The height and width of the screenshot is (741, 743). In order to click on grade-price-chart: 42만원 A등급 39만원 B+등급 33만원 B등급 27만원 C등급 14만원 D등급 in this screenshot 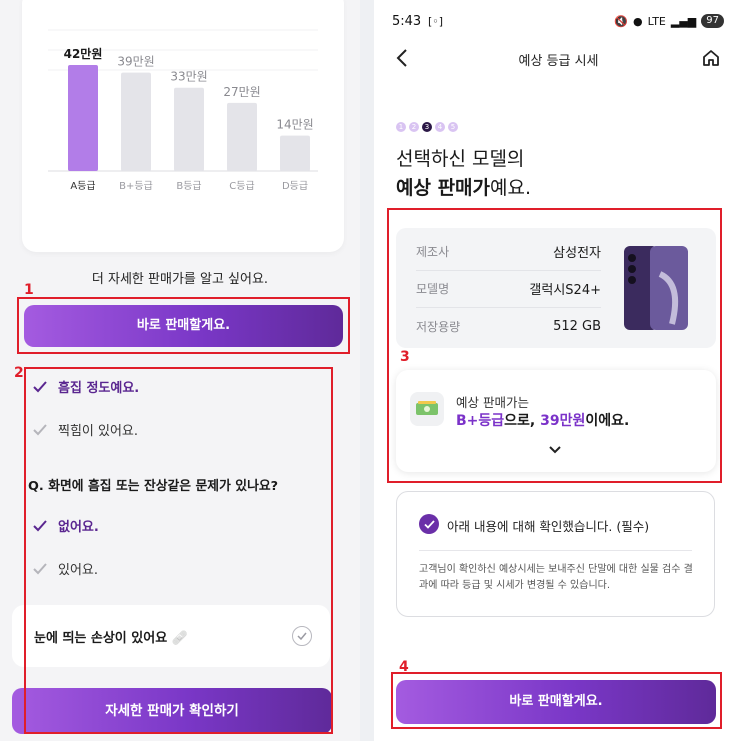, I will do `click(183, 110)`.